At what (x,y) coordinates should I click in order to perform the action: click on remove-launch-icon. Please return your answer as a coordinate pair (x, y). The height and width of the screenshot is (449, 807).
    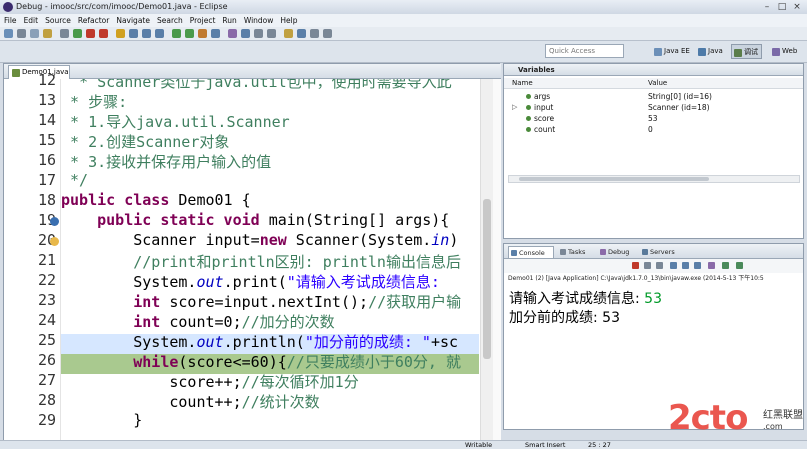
    Looking at the image, I should click on (647, 265).